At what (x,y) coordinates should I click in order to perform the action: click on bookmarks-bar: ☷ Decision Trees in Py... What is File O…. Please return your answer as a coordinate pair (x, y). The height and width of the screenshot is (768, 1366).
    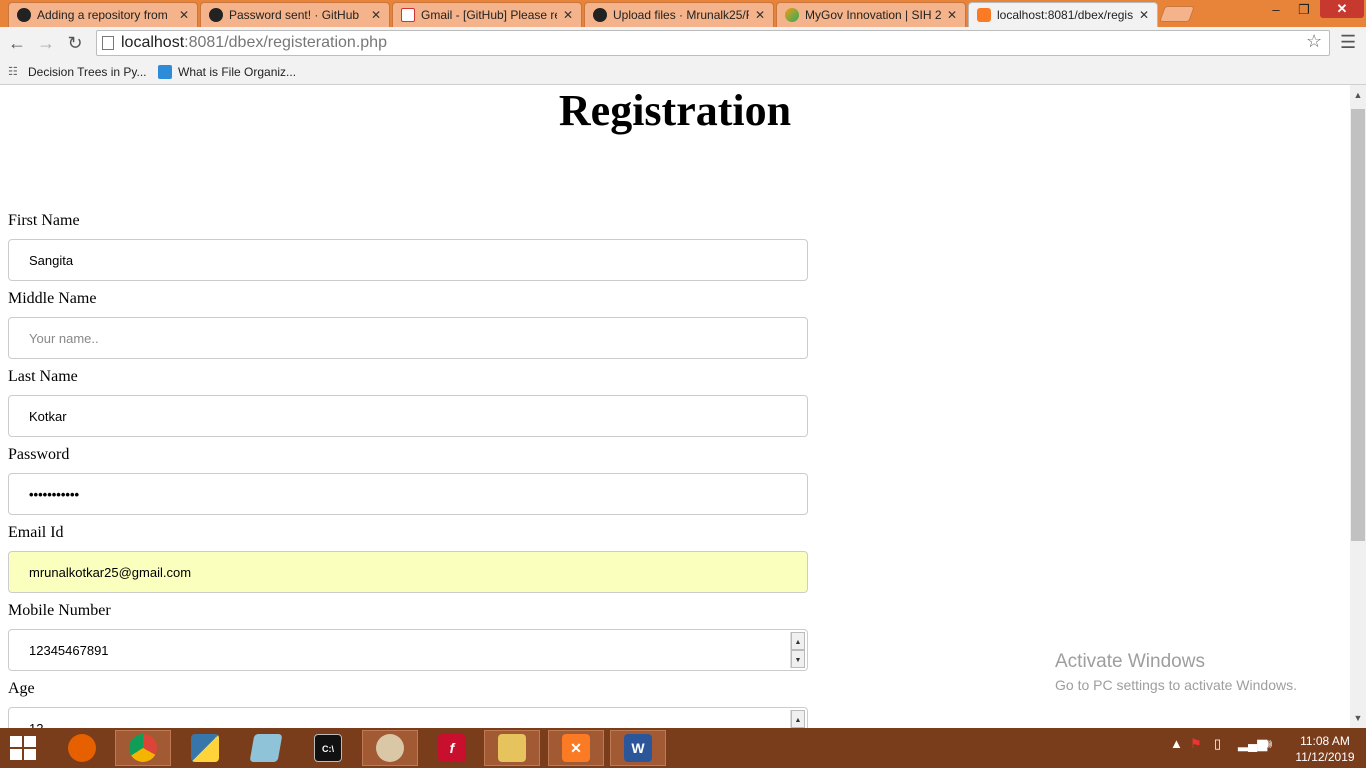
    Looking at the image, I should click on (683, 72).